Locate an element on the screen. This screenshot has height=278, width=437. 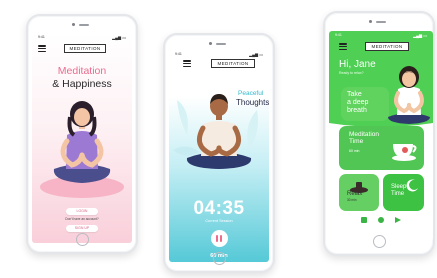
login-button: LOGIN is located at coordinates (82, 211).